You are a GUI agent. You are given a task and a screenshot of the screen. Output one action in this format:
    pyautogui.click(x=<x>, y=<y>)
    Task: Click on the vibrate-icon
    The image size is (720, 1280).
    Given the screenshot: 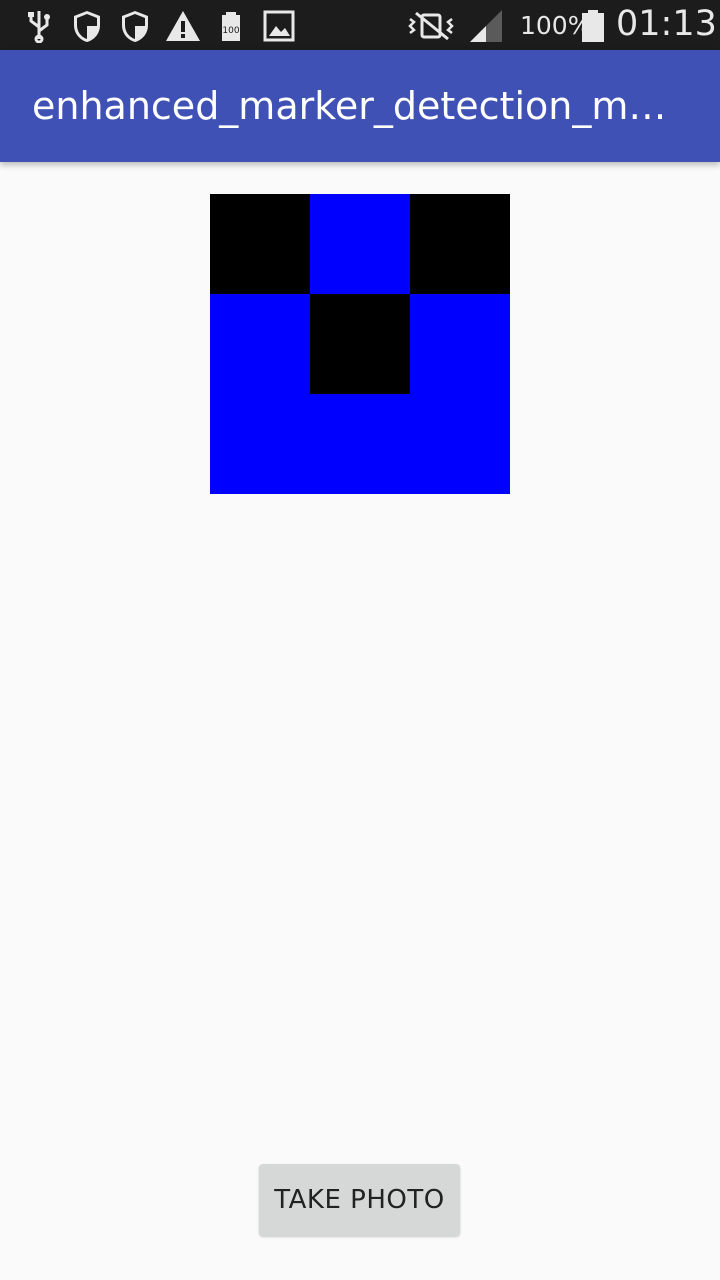 What is the action you would take?
    pyautogui.click(x=431, y=25)
    